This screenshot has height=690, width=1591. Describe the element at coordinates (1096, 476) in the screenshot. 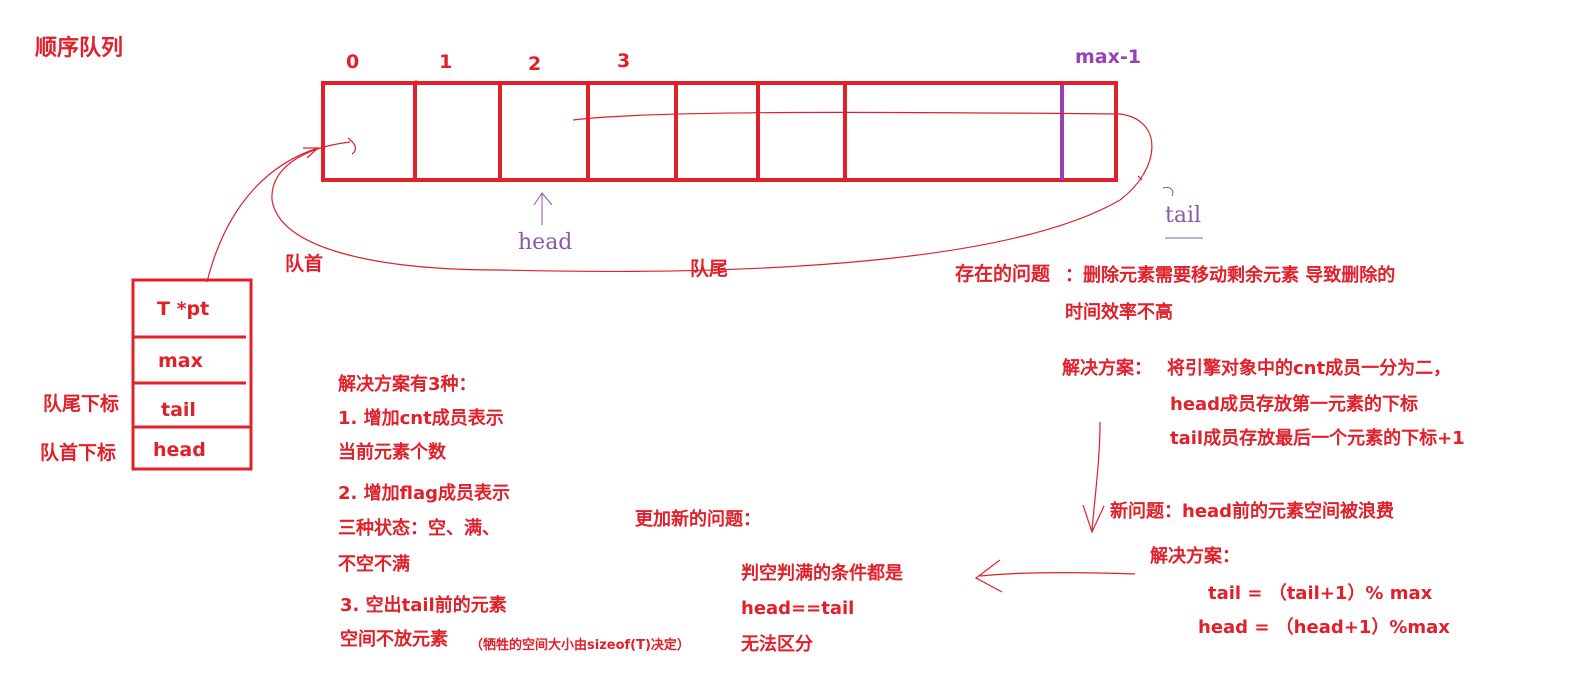

I see `down-arrow-line` at that location.